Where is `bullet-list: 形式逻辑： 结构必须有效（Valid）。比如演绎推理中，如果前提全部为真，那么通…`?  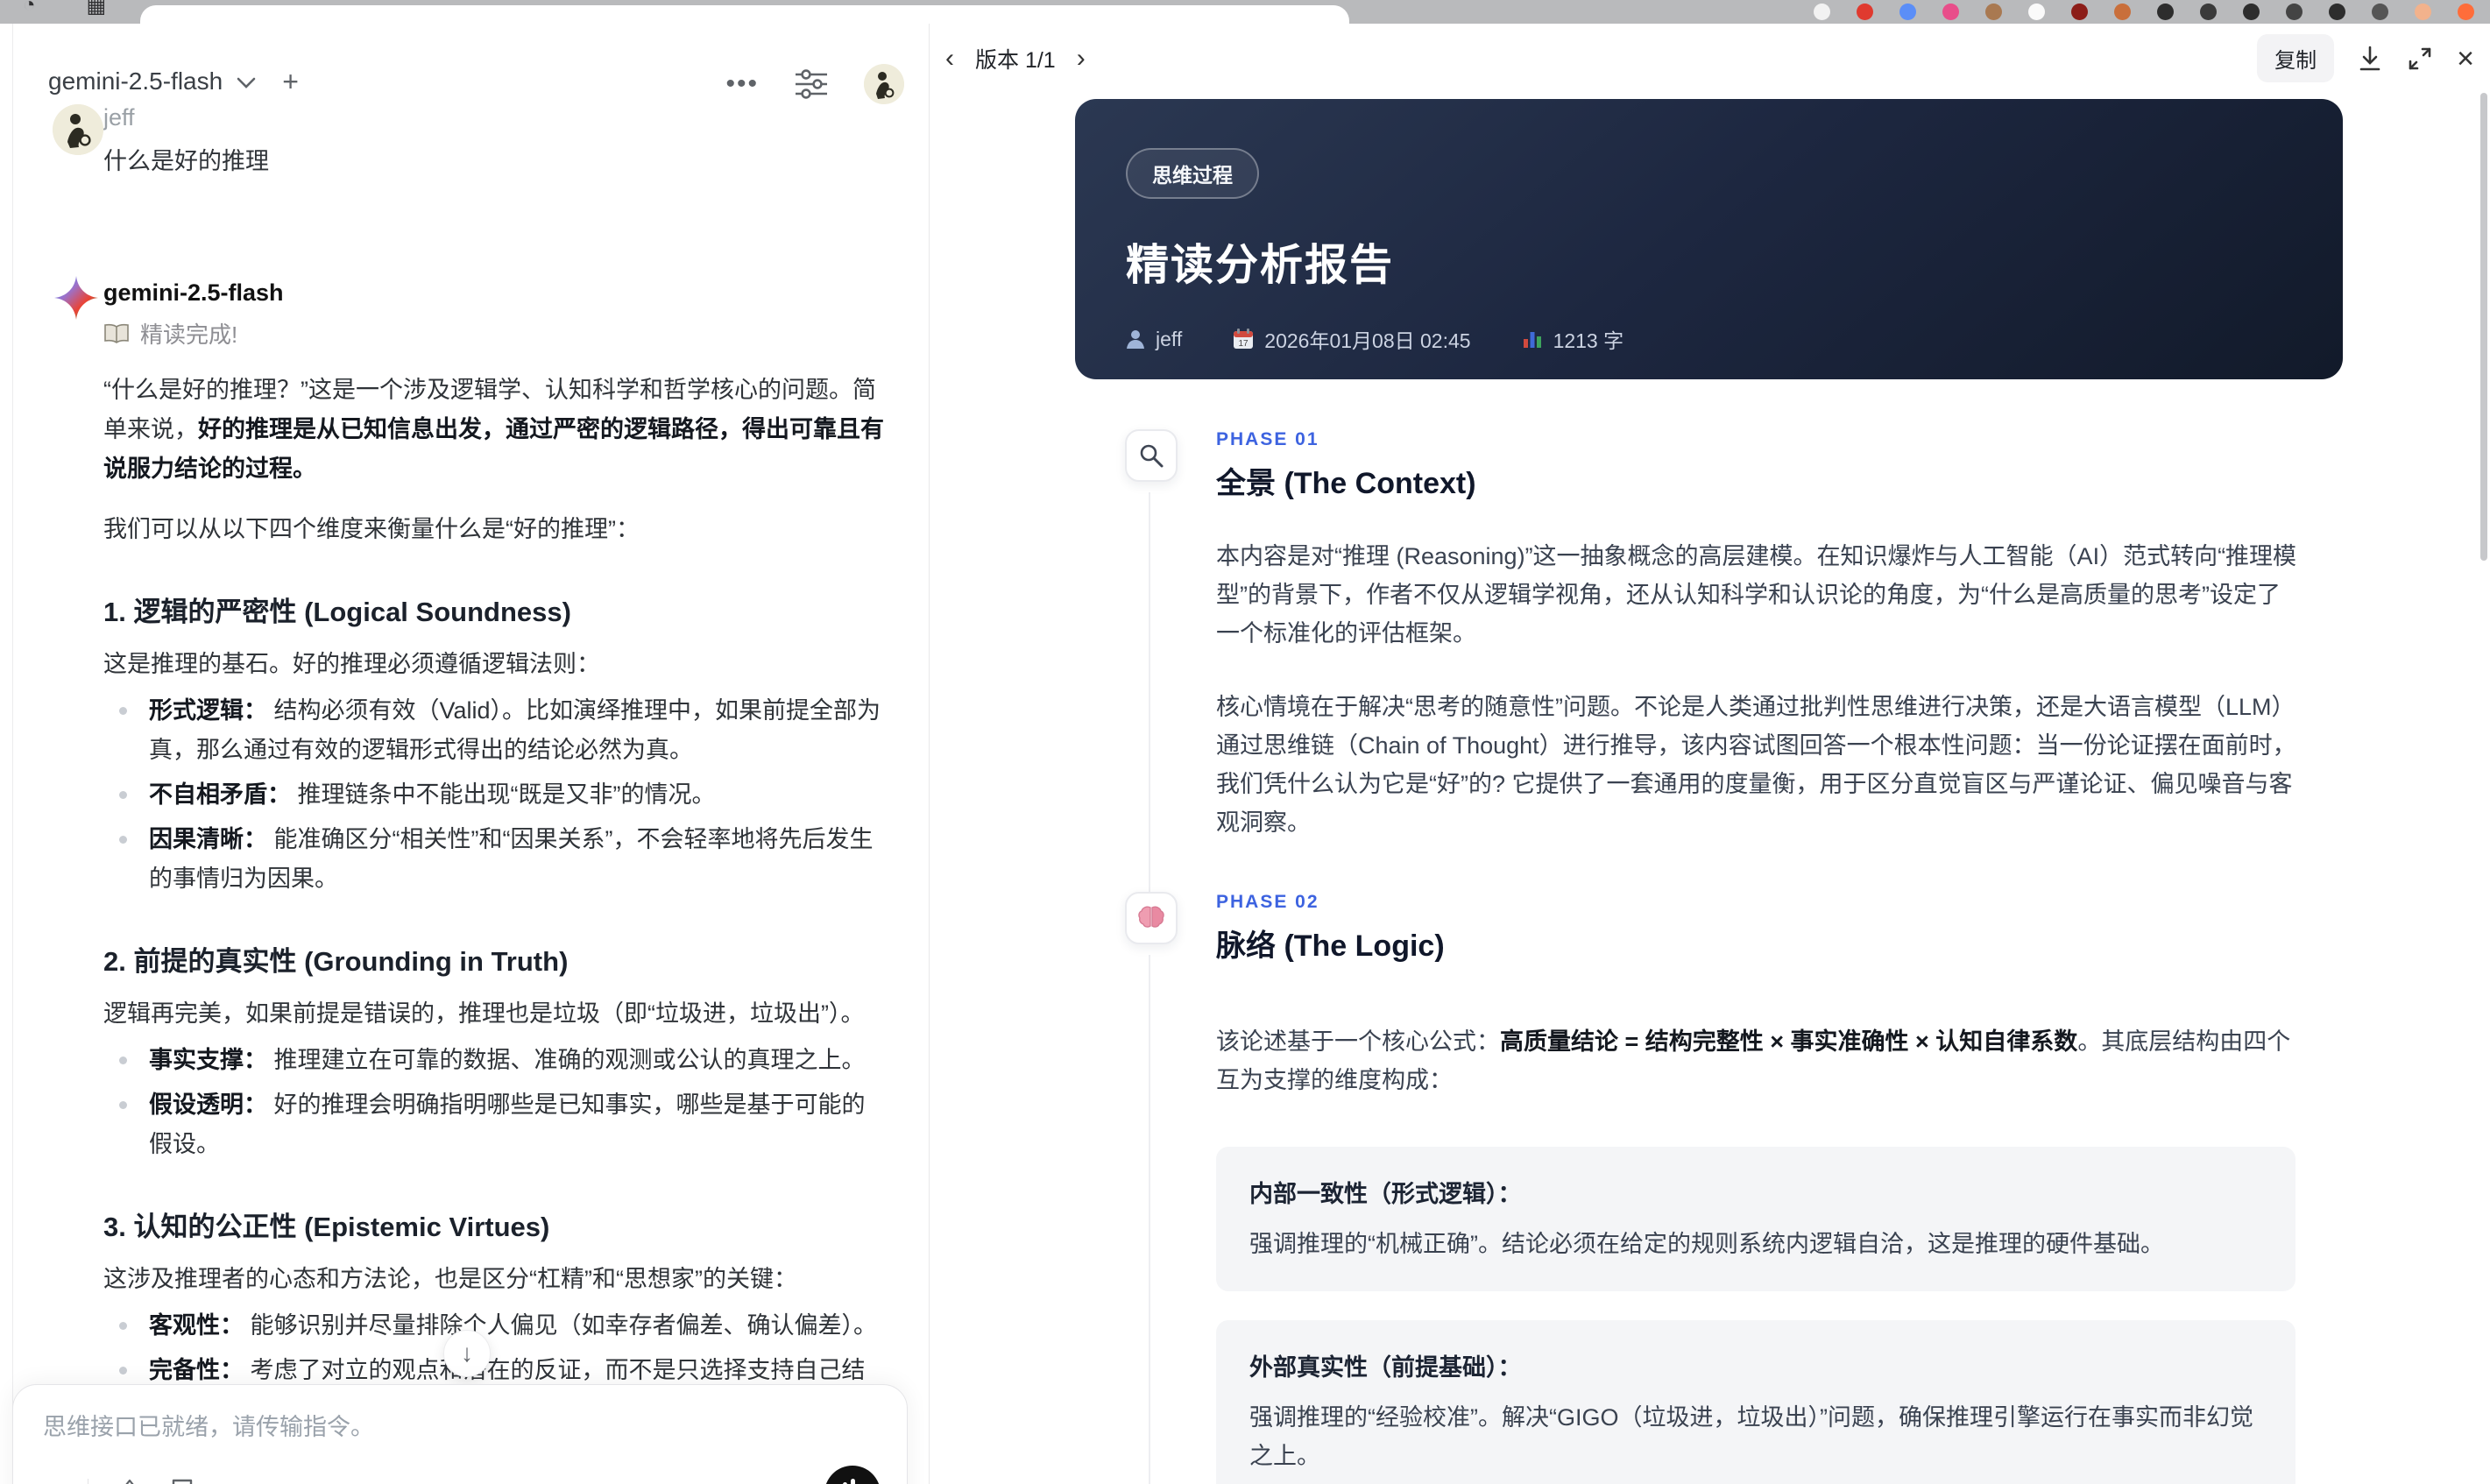
bullet-list: 形式逻辑： 结构必须有效（Valid）。比如演绎推理中，如果前提全部为真，那么通… is located at coordinates (494, 795).